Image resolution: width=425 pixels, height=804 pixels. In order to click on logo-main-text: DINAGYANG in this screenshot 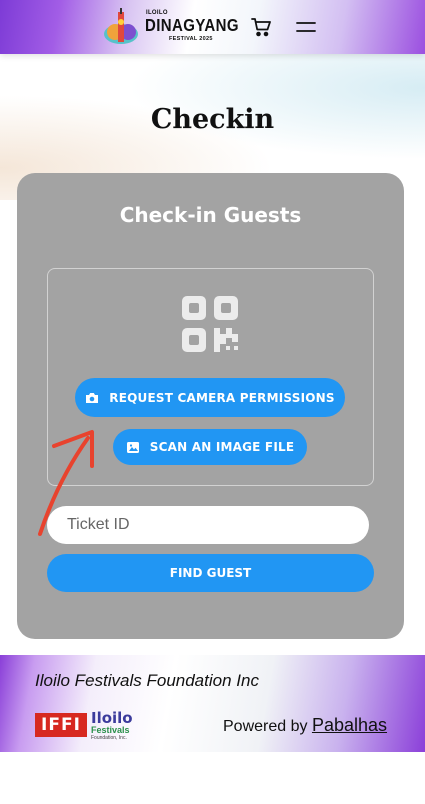, I will do `click(192, 26)`.